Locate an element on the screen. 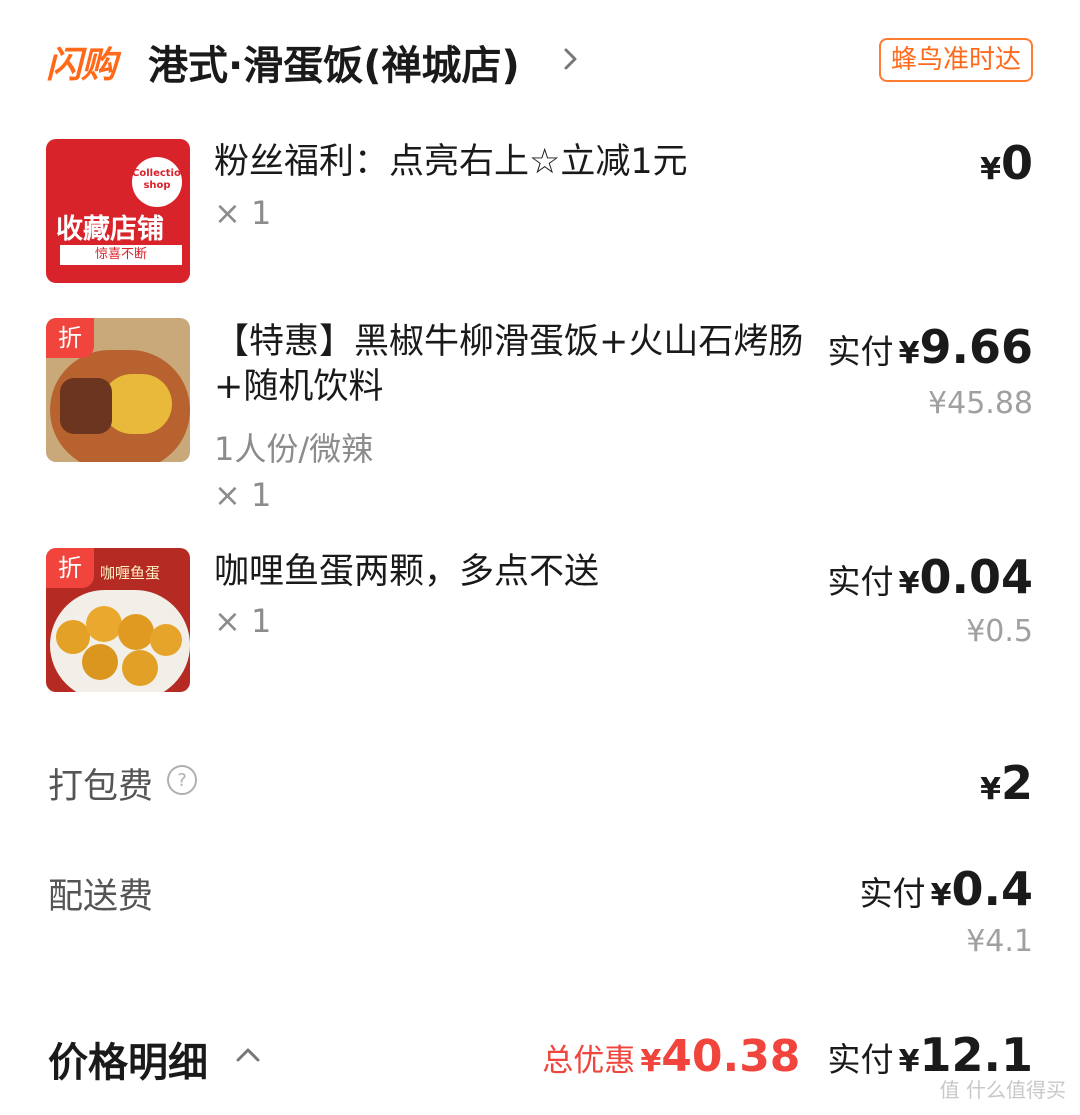 This screenshot has height=1115, width=1080. total-discount-value: 40.38 is located at coordinates (731, 1056).